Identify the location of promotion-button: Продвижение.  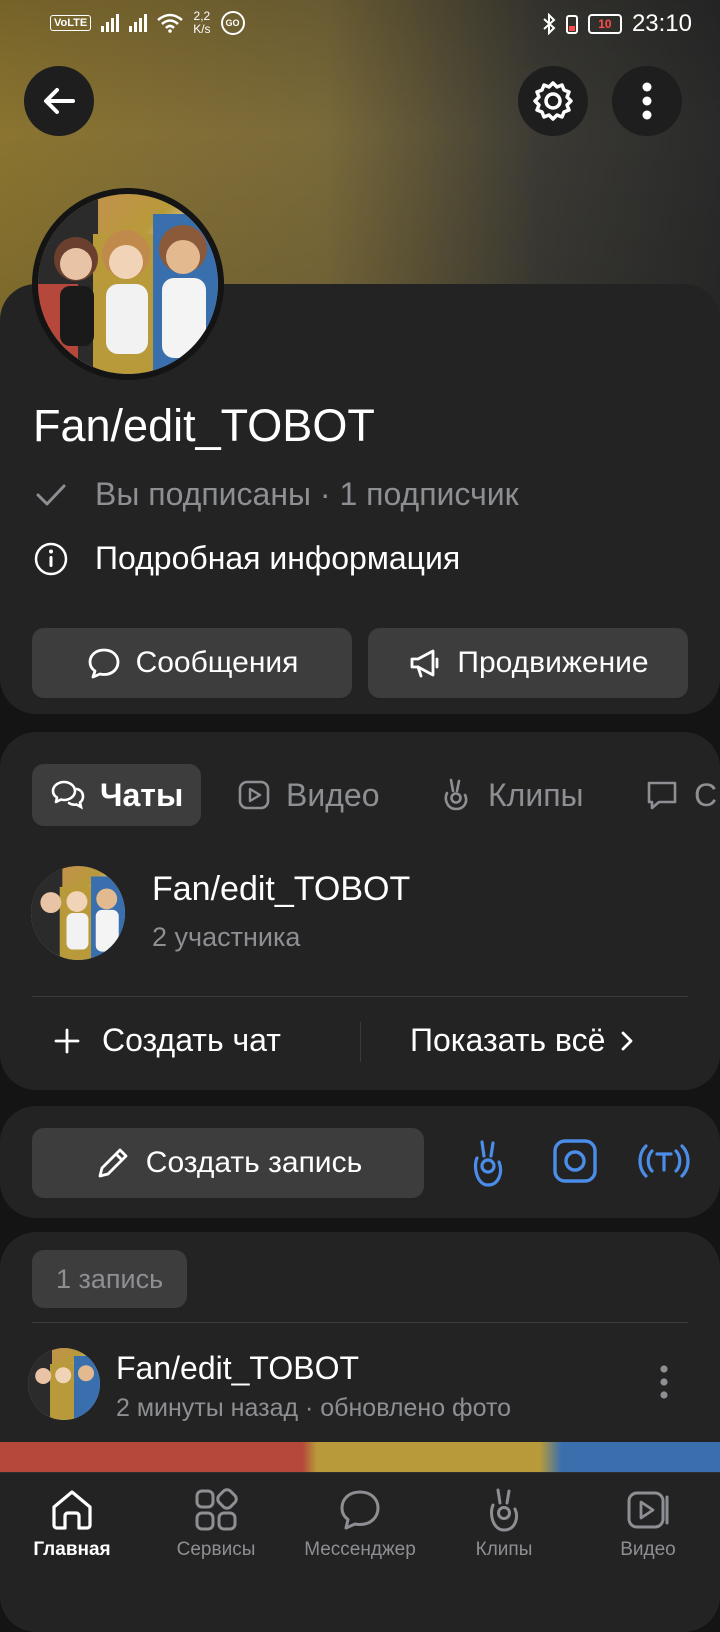
(528, 663).